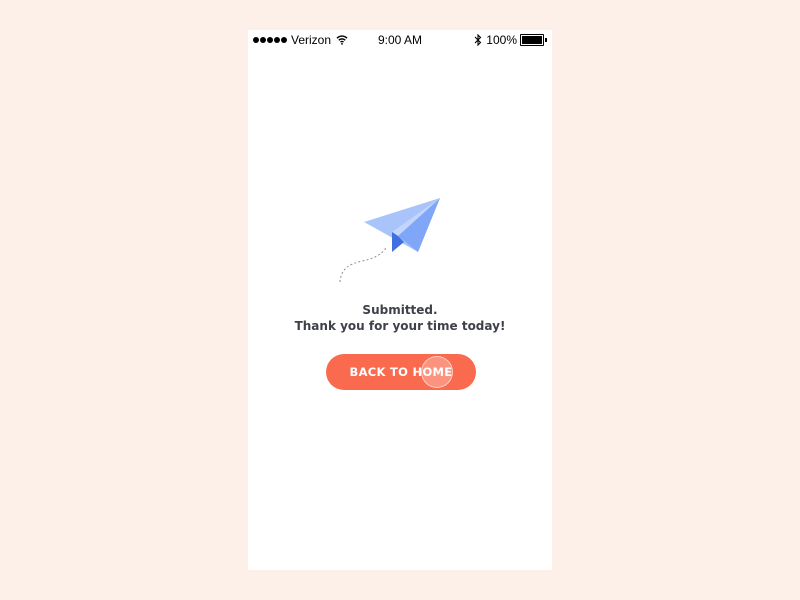 The image size is (800, 600). I want to click on status-bar: Verizon 9:00 AM 100%, so click(400, 40).